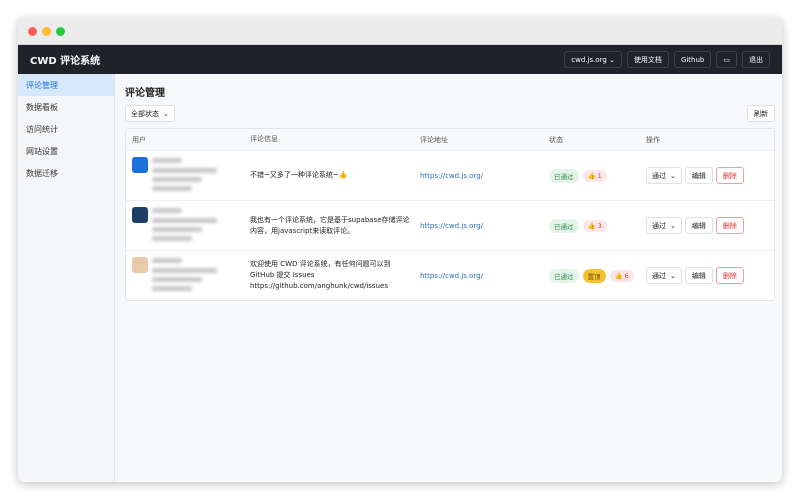  What do you see at coordinates (434, 139) in the screenshot?
I see `column-header-url: 评论地址` at bounding box center [434, 139].